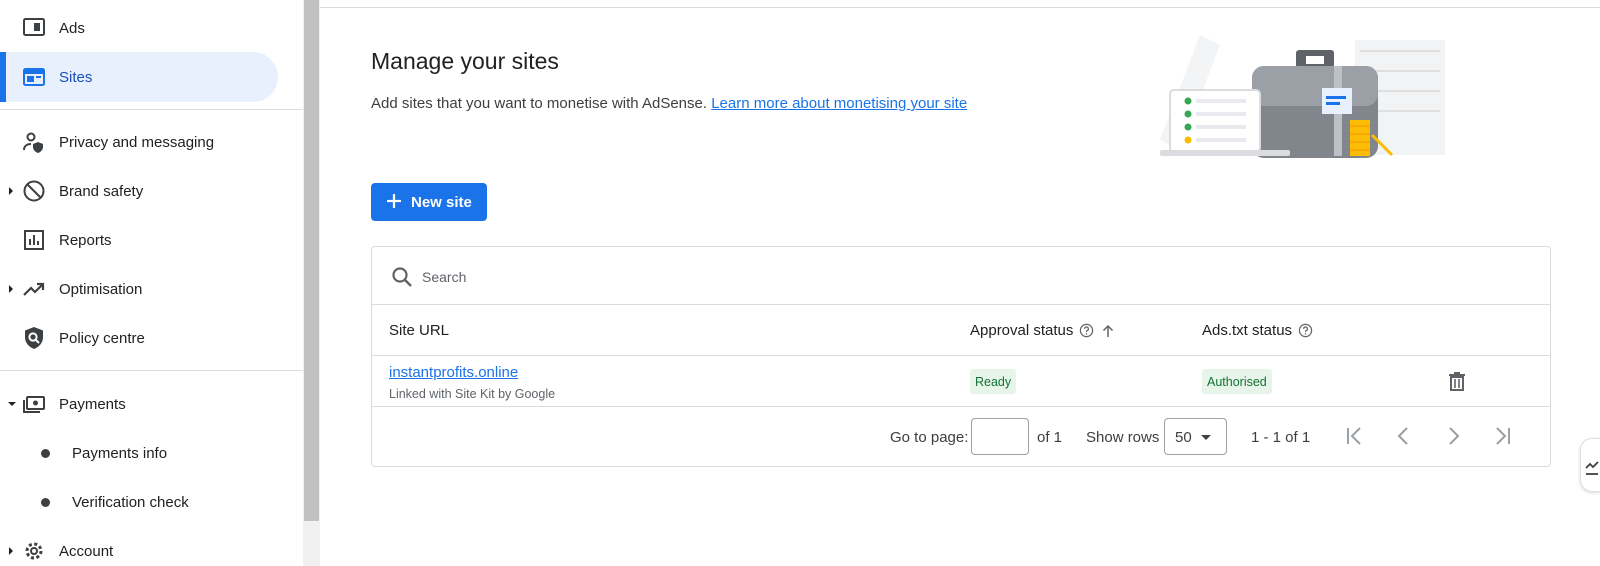 The height and width of the screenshot is (566, 1600). What do you see at coordinates (1183, 437) in the screenshot?
I see `rows-per-page-value: 50` at bounding box center [1183, 437].